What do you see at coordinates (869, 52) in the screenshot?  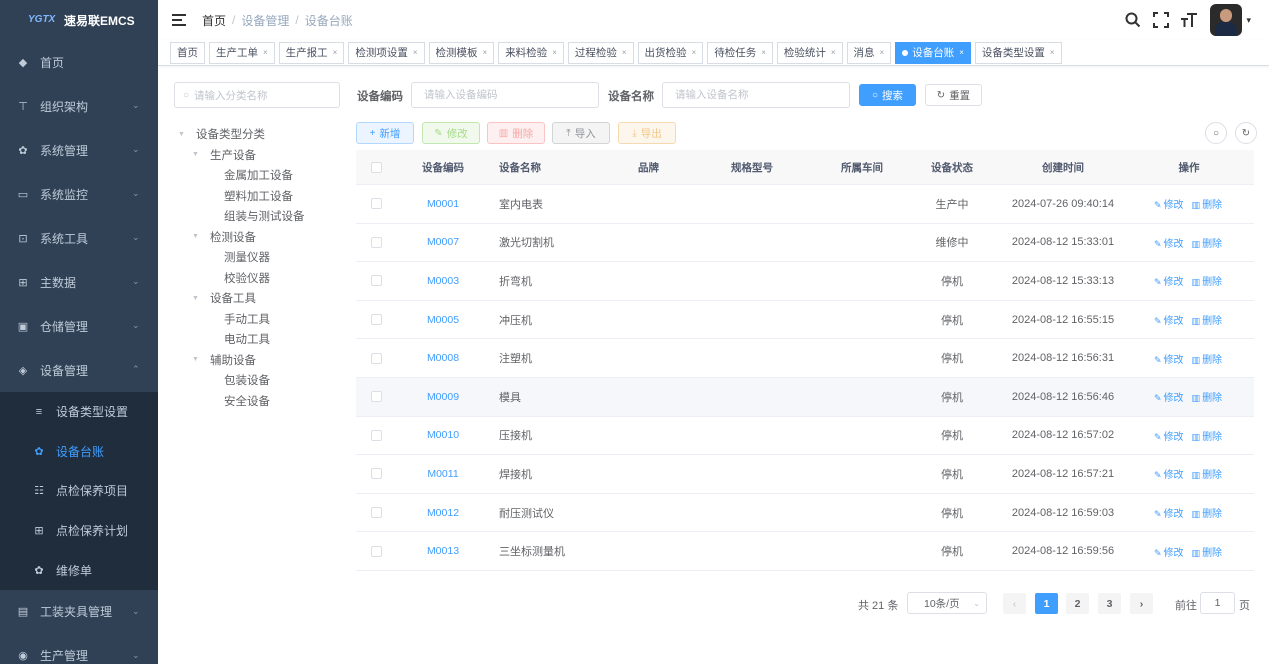 I see `tag-10: 消息 ×` at bounding box center [869, 52].